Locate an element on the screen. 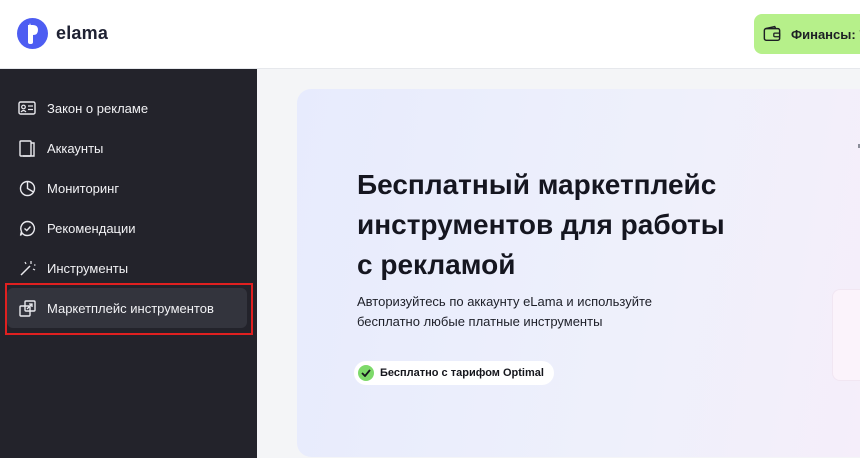 The height and width of the screenshot is (458, 860). sidebar-item-recommendations: Рекомендации is located at coordinates (127, 228).